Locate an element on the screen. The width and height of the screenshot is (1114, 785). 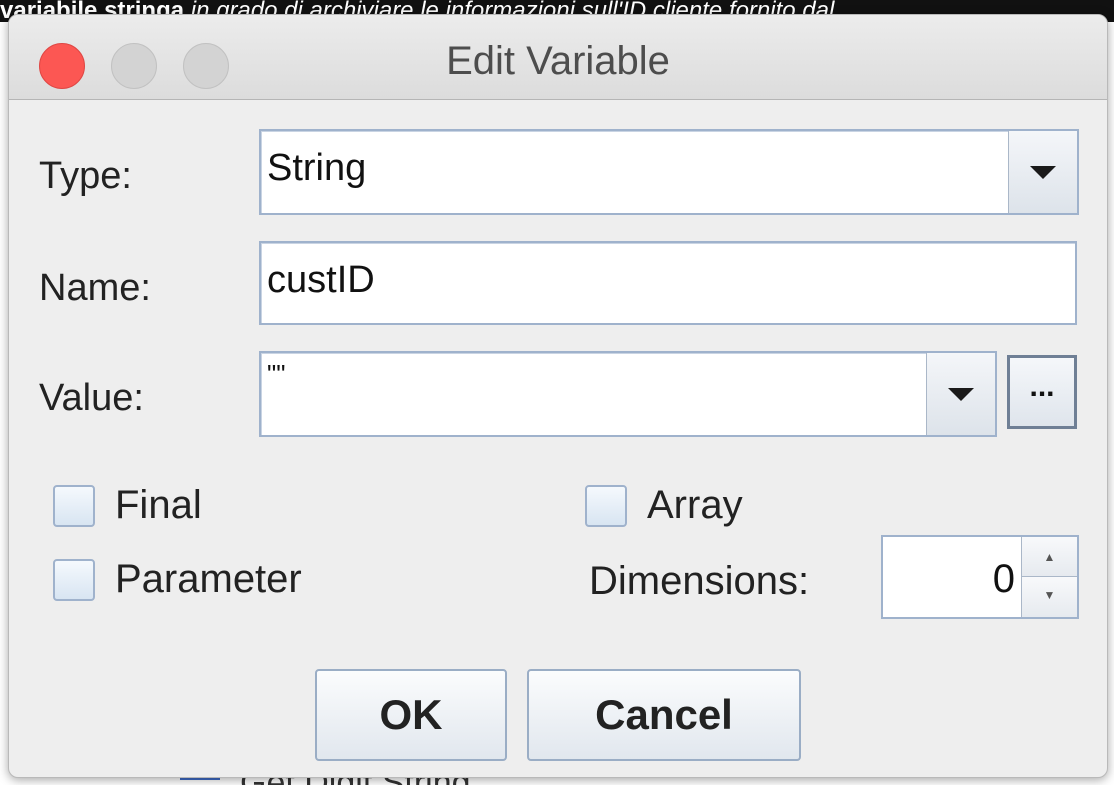
value-combo-value: "" is located at coordinates (276, 374).